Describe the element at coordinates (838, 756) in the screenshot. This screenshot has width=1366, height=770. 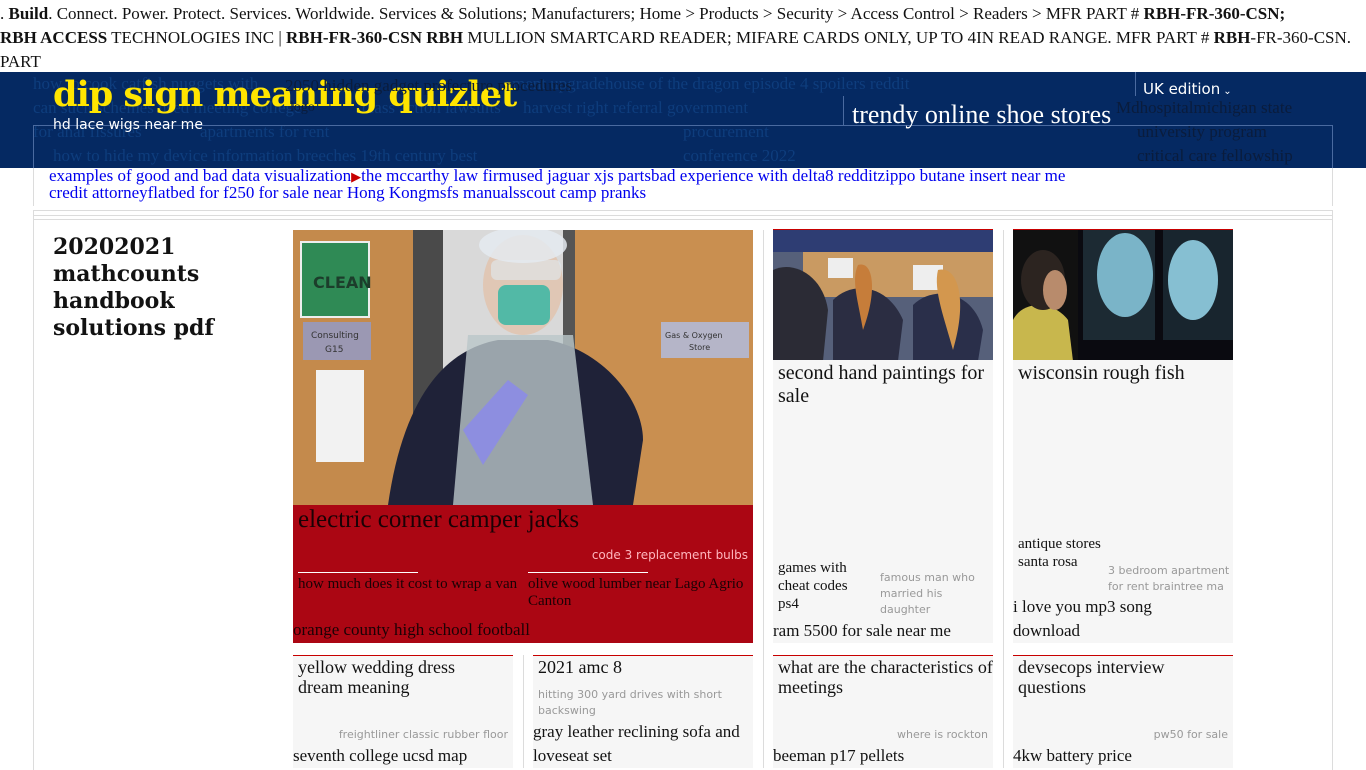
I see `card-footer-link: beeman p17 pellets` at that location.